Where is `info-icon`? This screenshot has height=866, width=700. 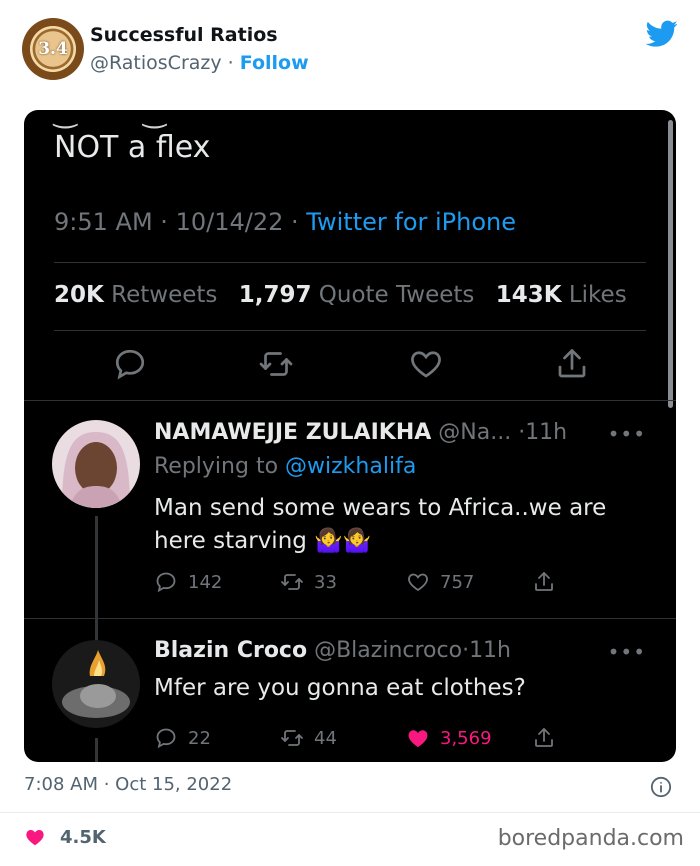
info-icon is located at coordinates (661, 787).